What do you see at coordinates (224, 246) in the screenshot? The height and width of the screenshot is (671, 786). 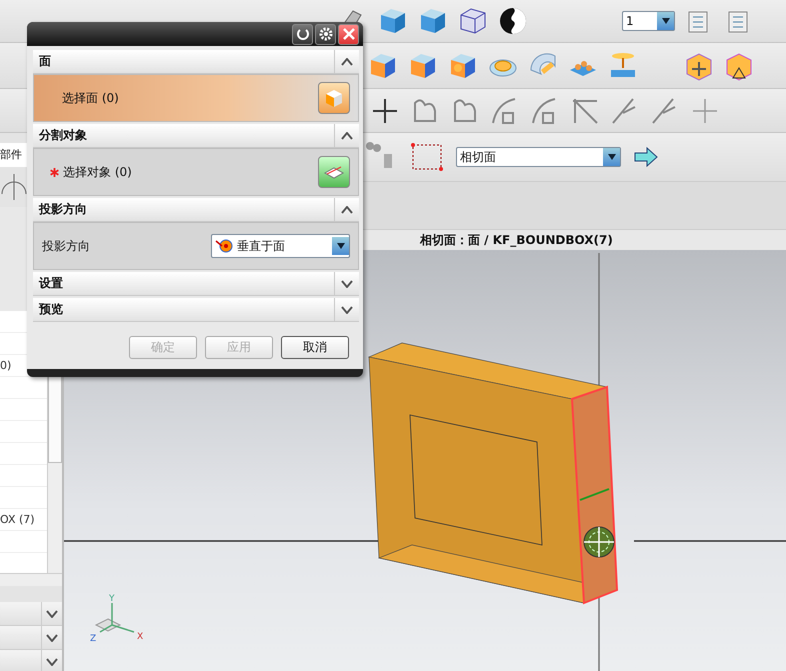 I see `direction-icon` at bounding box center [224, 246].